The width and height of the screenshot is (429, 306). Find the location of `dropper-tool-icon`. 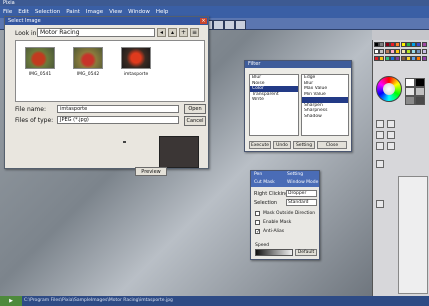

dropper-tool-icon is located at coordinates (391, 146).